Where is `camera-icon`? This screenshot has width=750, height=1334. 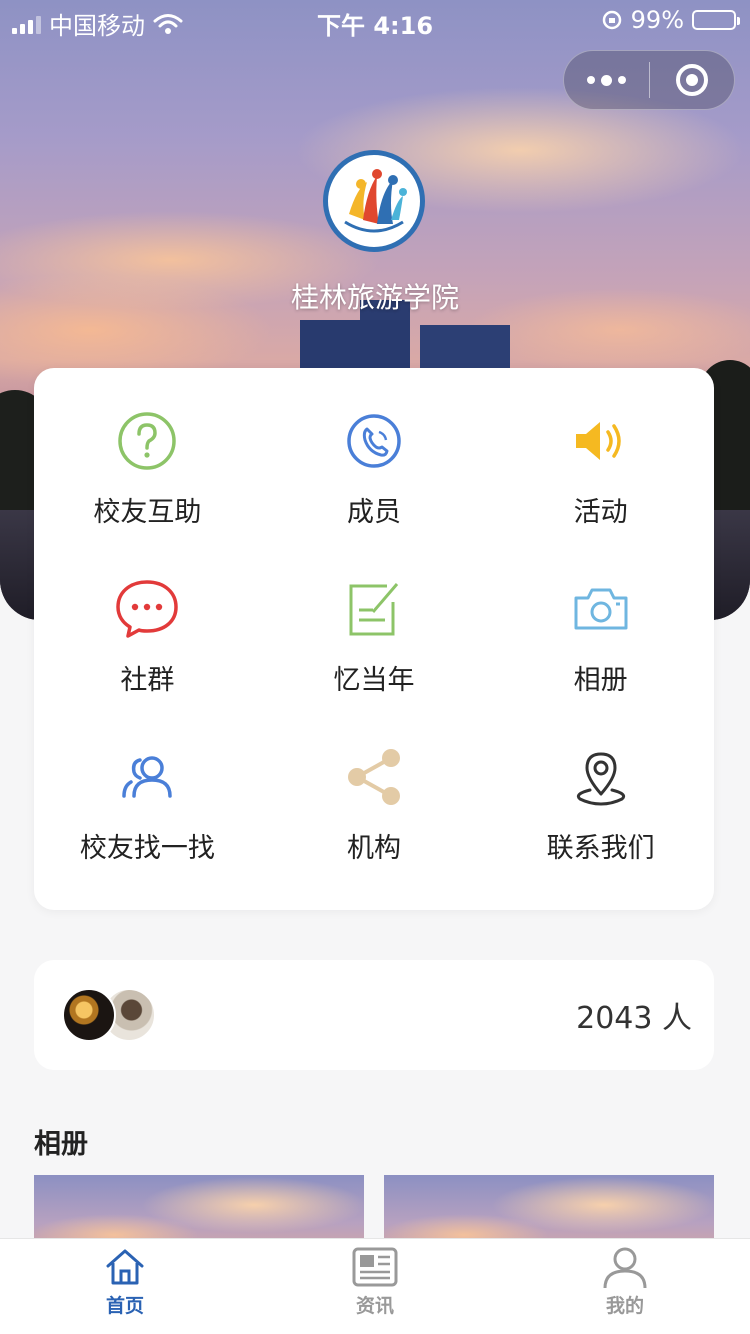 camera-icon is located at coordinates (601, 609).